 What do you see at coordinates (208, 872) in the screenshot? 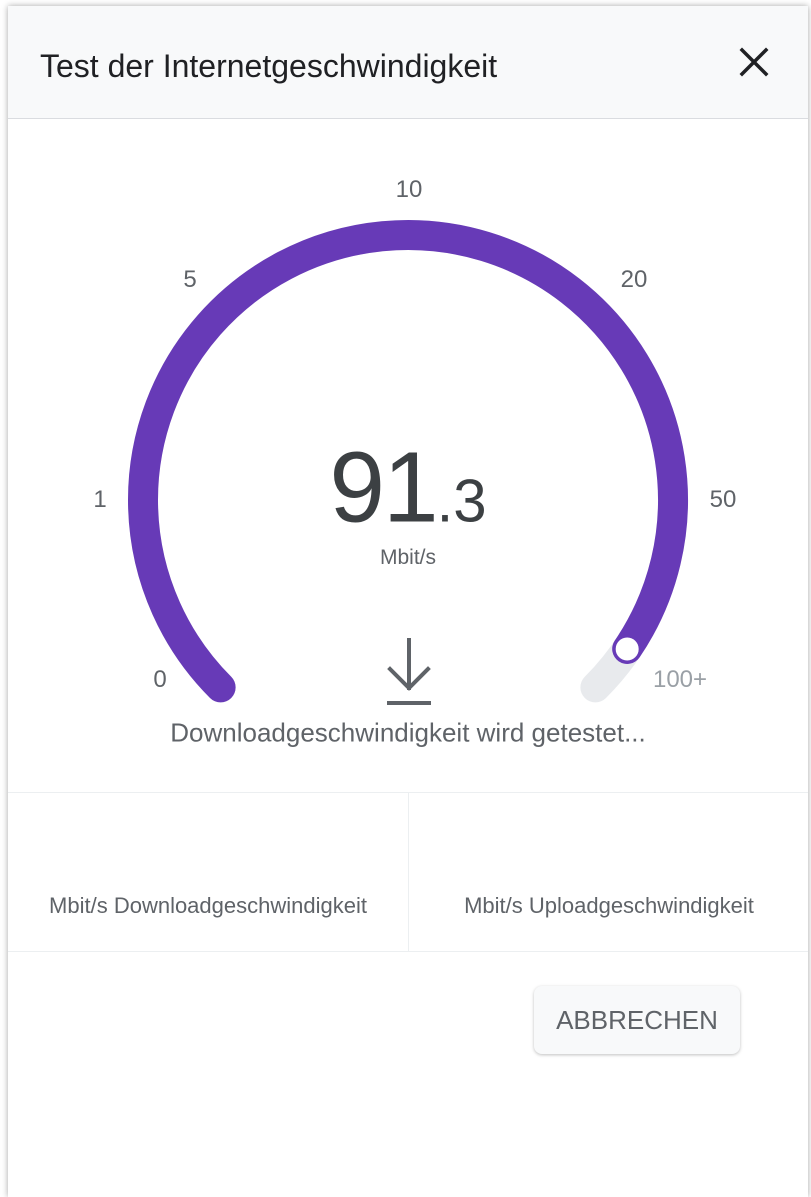
I see `download-result: Mbit/s Downloadgeschwindigkeit` at bounding box center [208, 872].